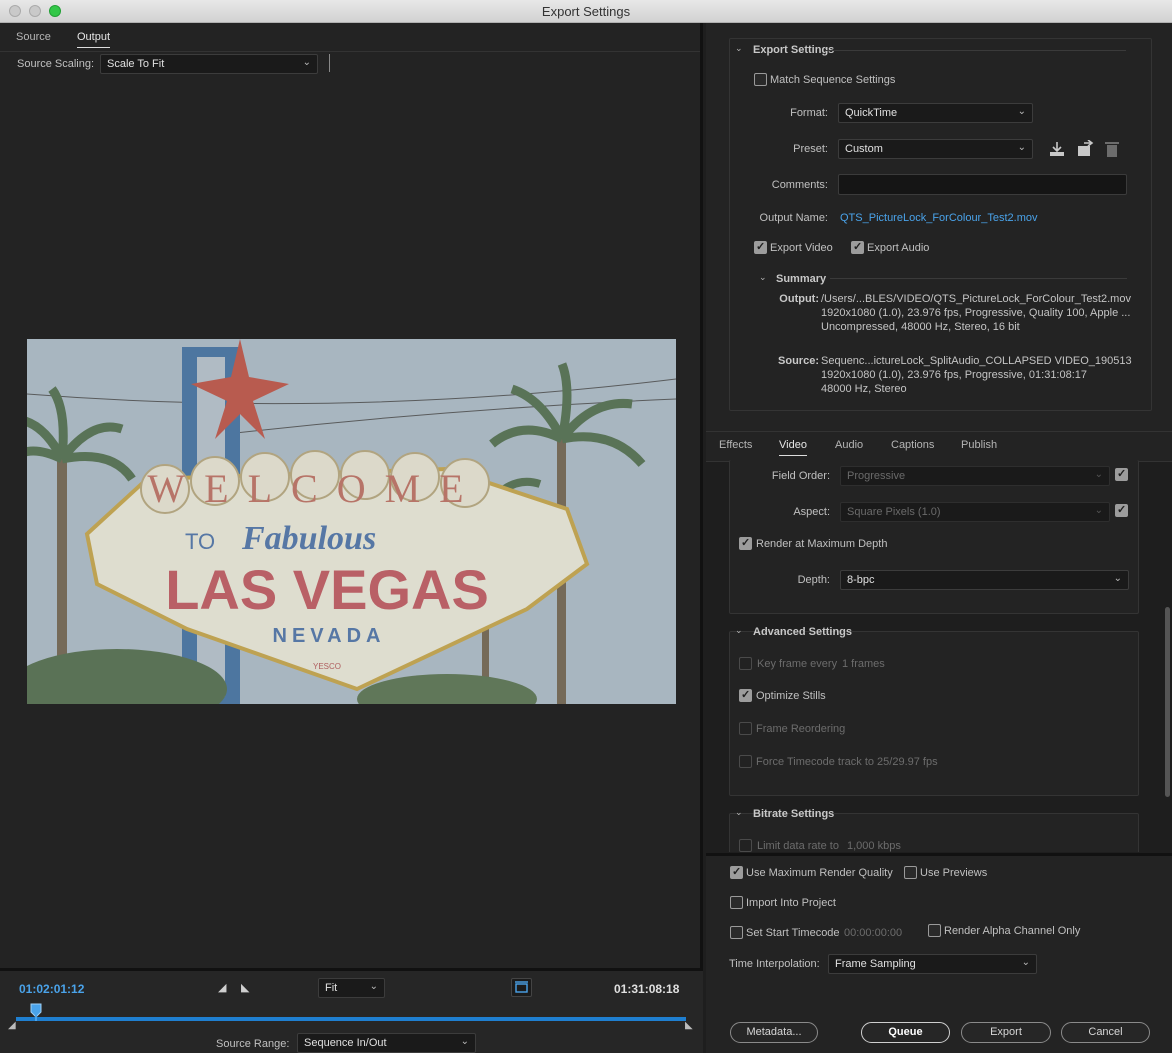 This screenshot has height=1053, width=1172. Describe the element at coordinates (760, 79) in the screenshot. I see `match-sequence-checkbox` at that location.